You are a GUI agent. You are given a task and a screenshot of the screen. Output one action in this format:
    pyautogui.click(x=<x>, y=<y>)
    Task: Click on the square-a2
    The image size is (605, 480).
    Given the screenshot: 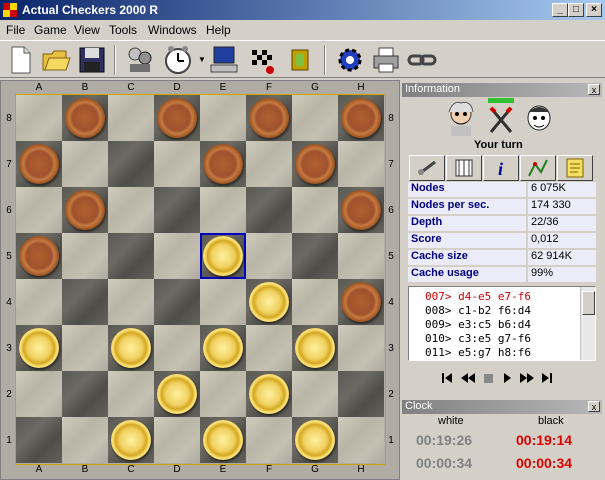 What is the action you would take?
    pyautogui.click(x=39, y=394)
    